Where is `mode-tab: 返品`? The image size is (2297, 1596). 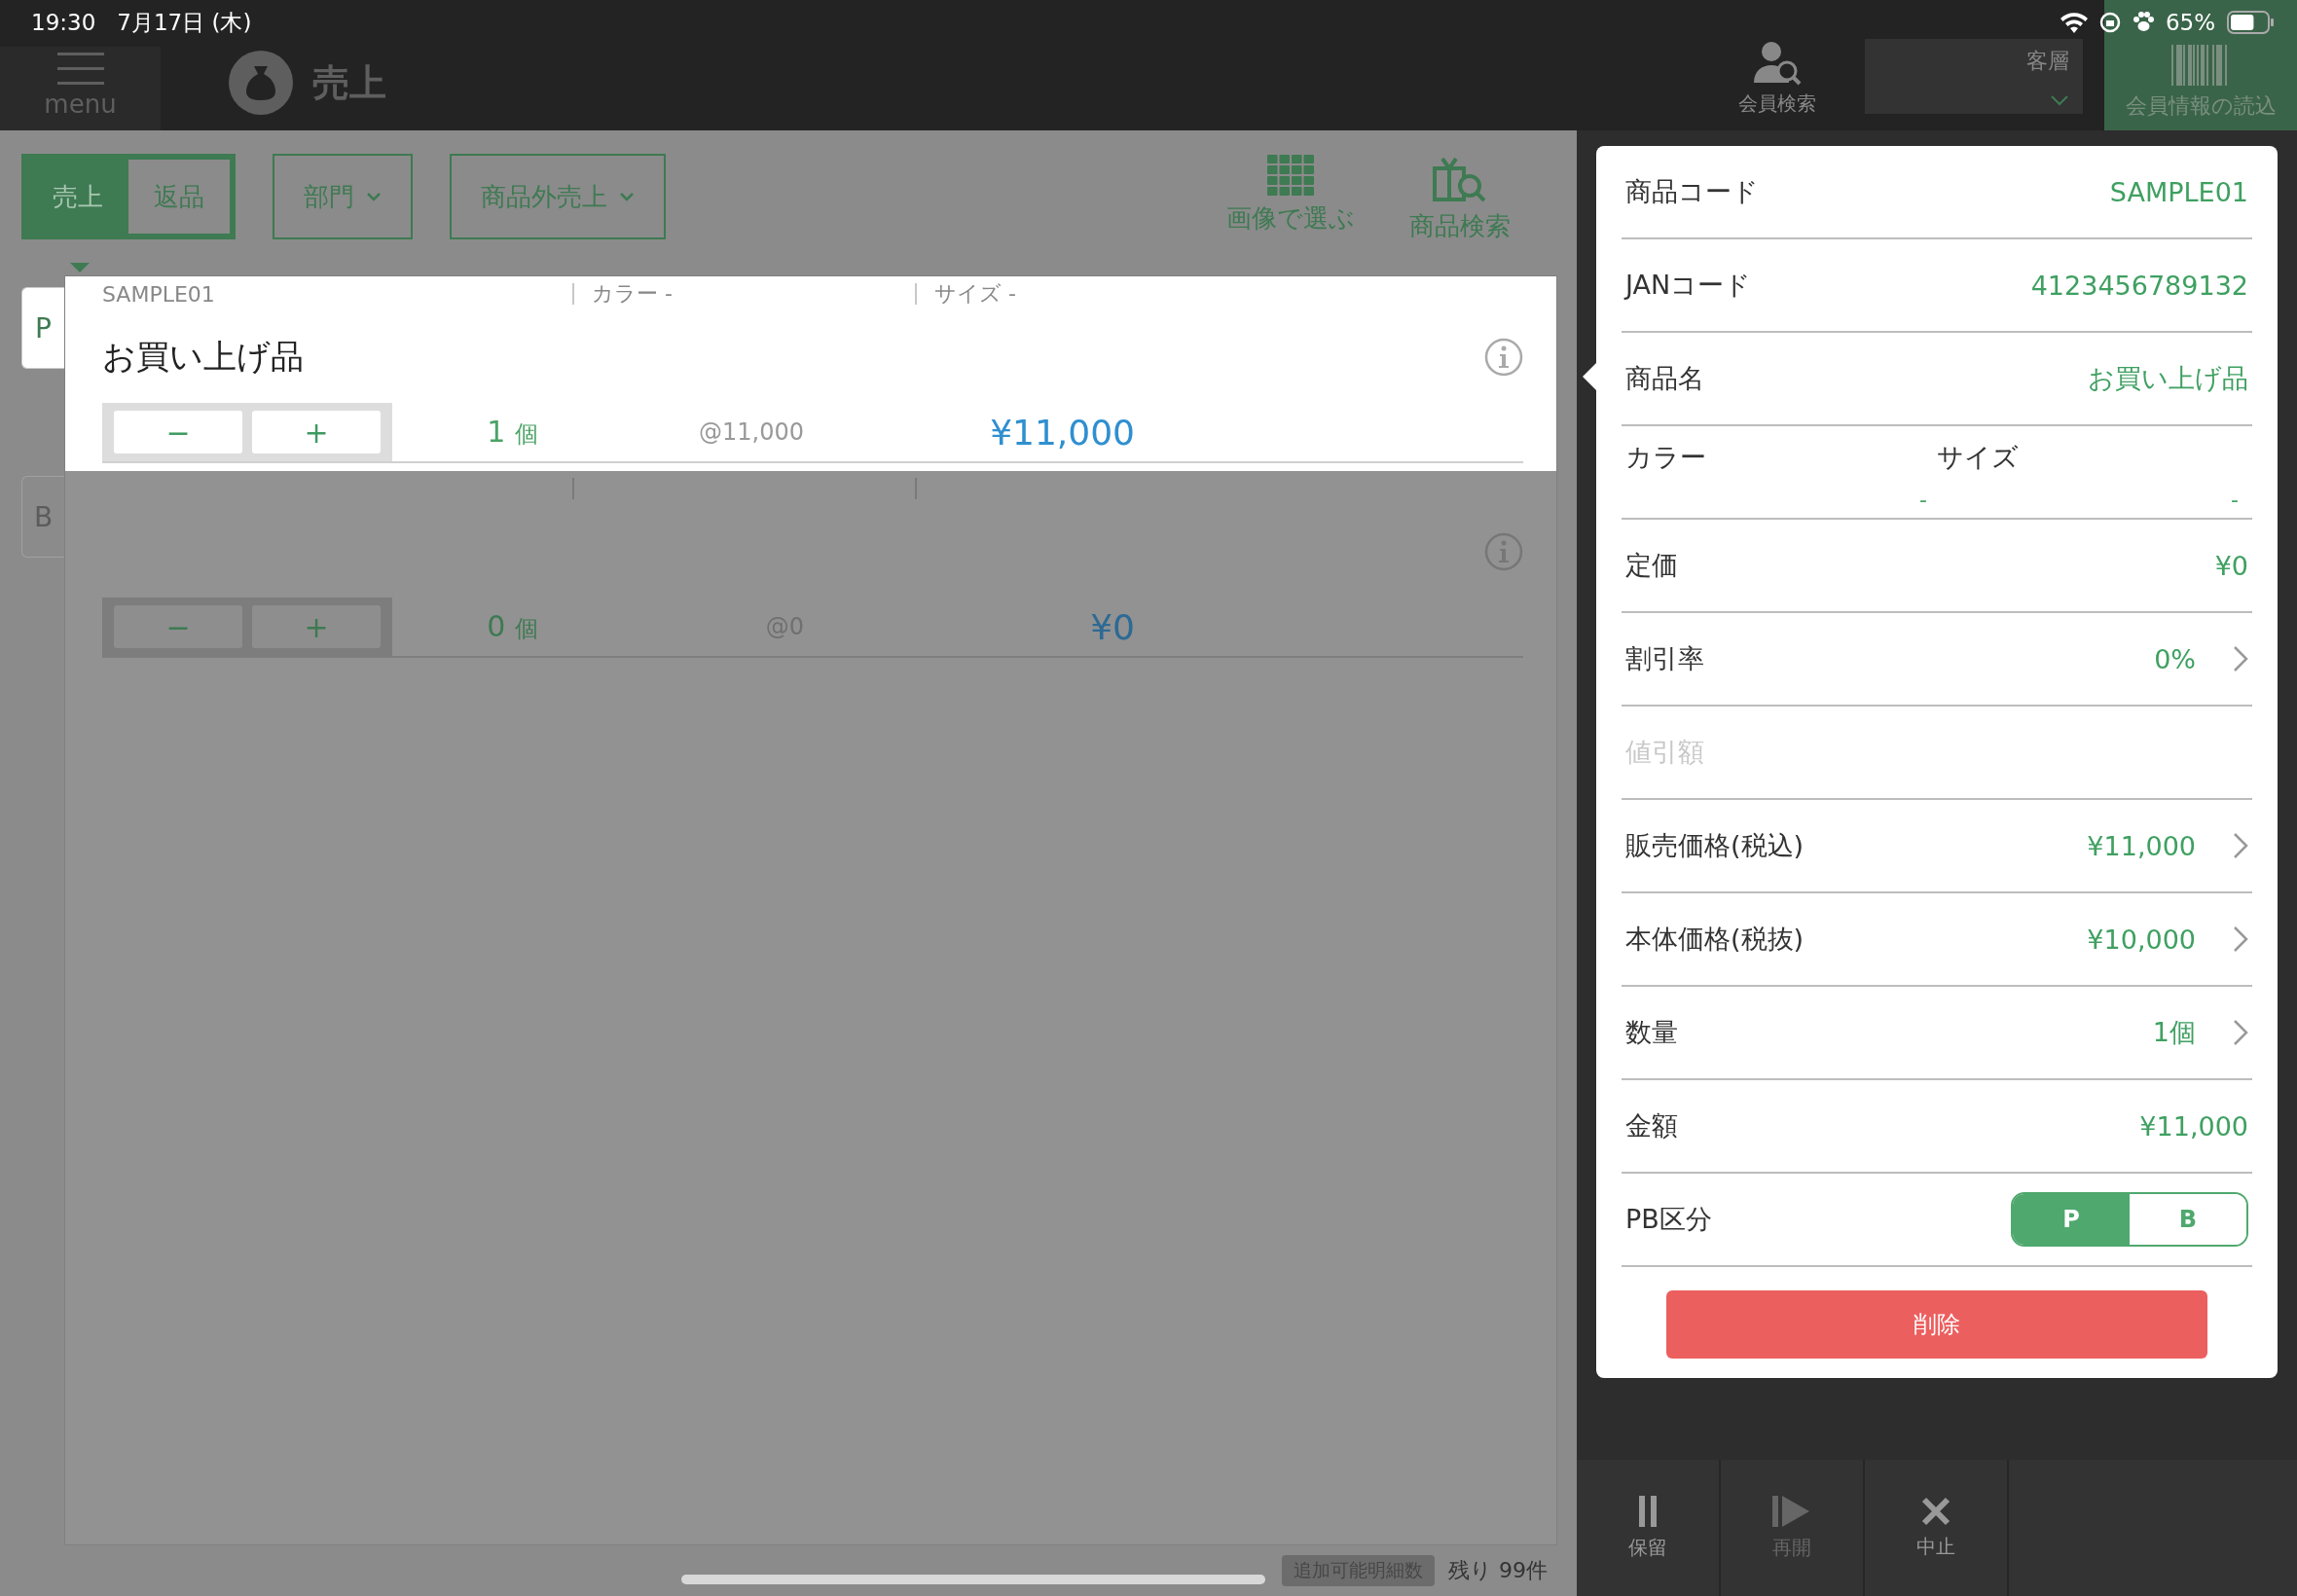 mode-tab: 返品 is located at coordinates (179, 197).